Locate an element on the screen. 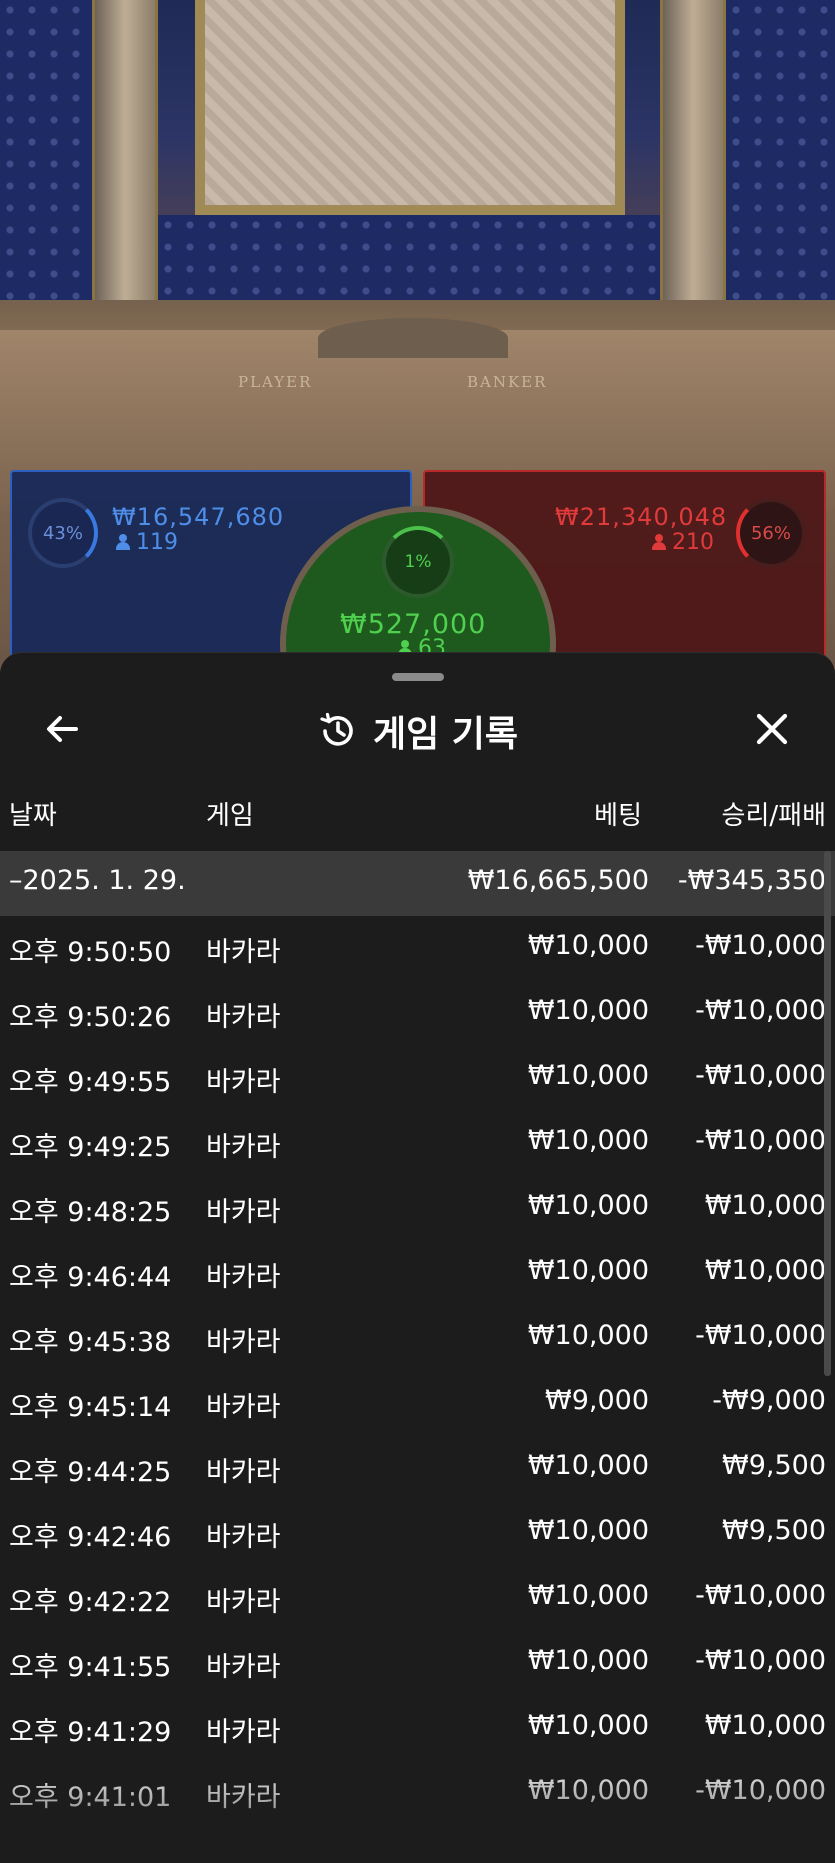 The width and height of the screenshot is (835, 1863). history-row: 오후 9:49:25 바카라 ₩10,000 -₩10,000 is located at coordinates (417, 1143).